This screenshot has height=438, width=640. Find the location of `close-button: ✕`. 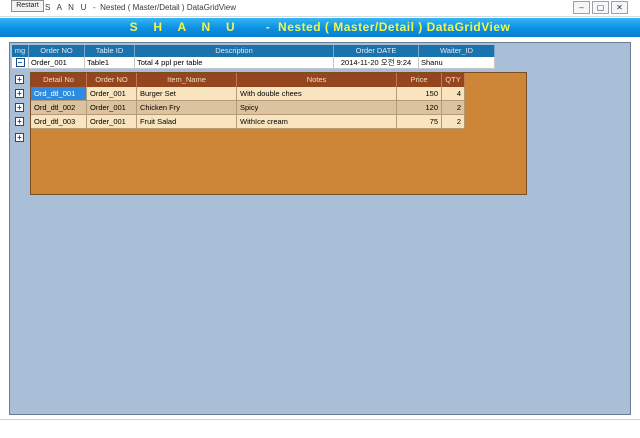

close-button: ✕ is located at coordinates (619, 7).